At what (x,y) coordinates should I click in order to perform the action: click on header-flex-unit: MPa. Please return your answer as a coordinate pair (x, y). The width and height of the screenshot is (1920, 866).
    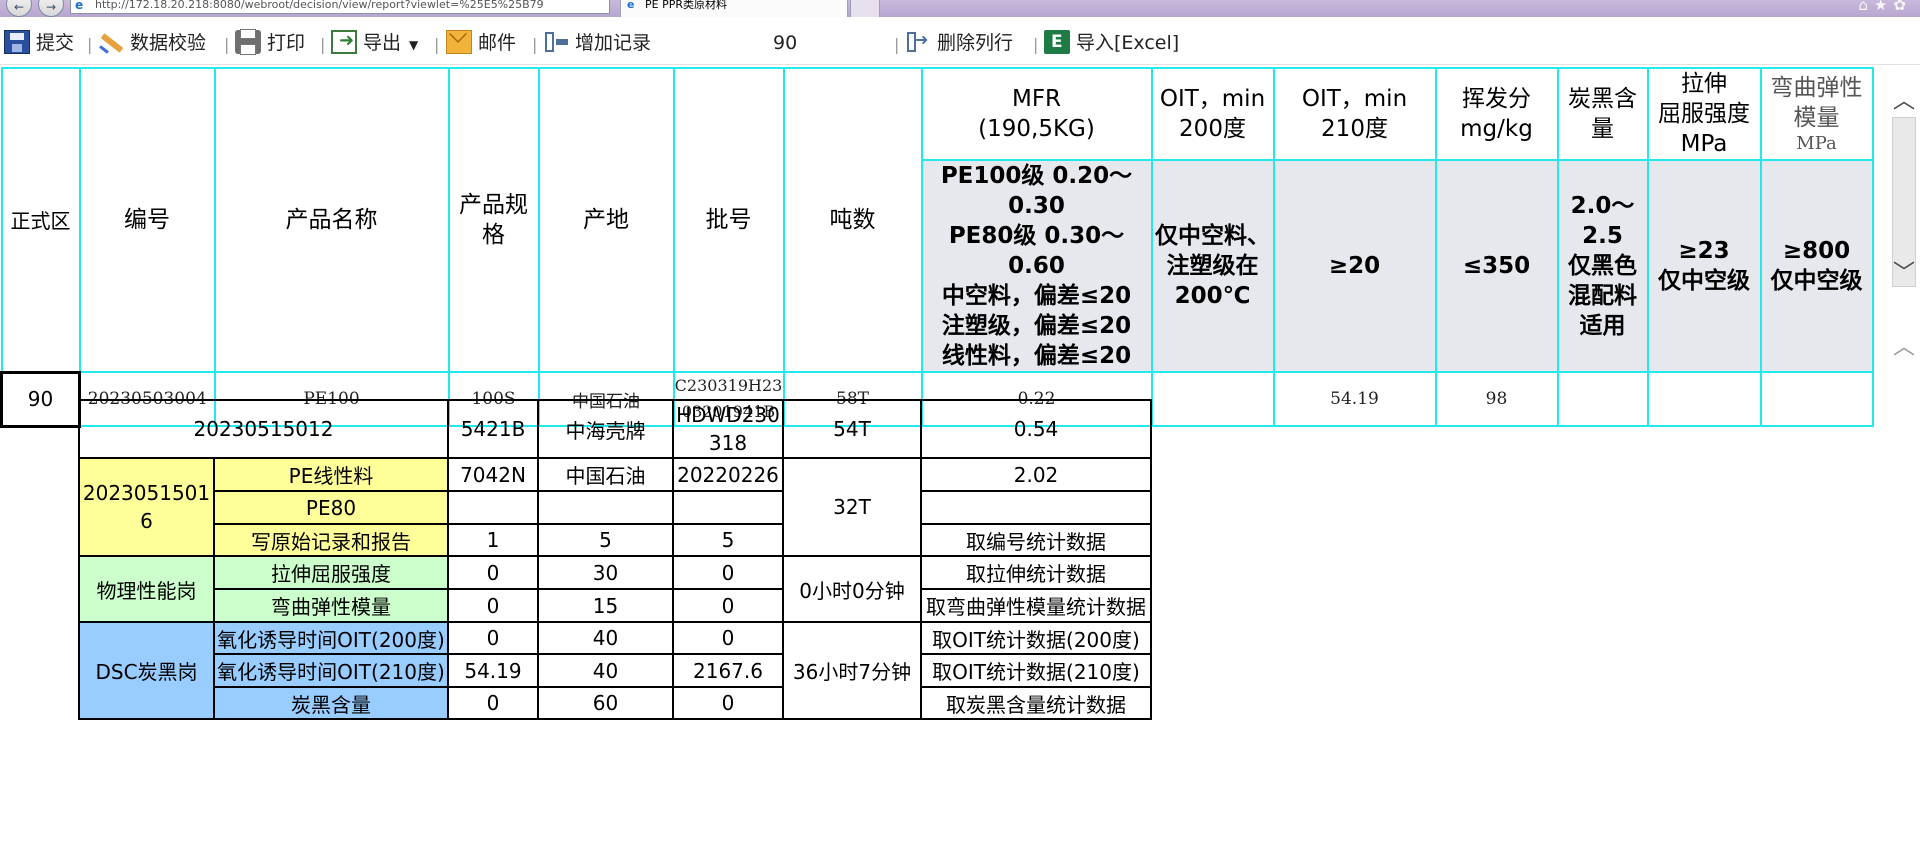
    Looking at the image, I should click on (1816, 143).